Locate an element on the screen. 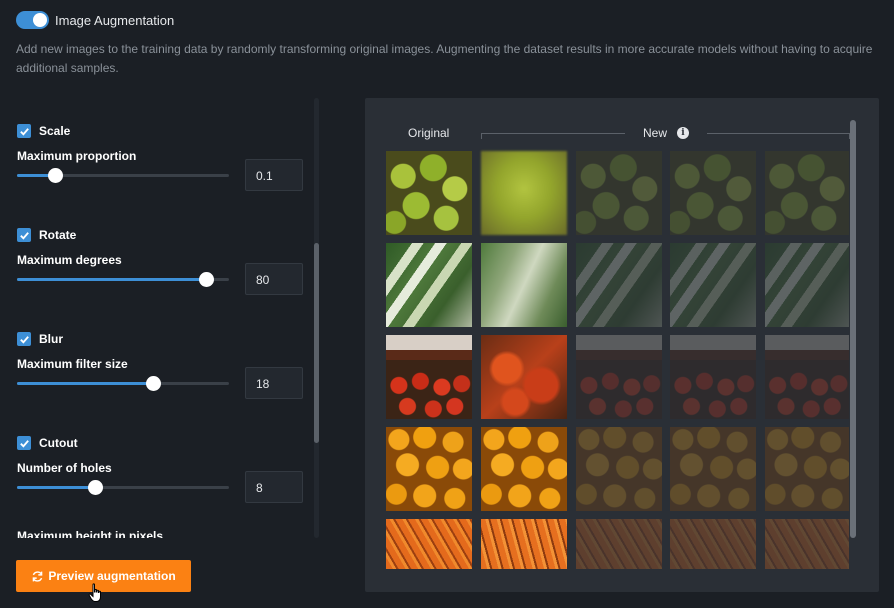 This screenshot has height=608, width=894. rotate-value-input: 80 is located at coordinates (274, 279).